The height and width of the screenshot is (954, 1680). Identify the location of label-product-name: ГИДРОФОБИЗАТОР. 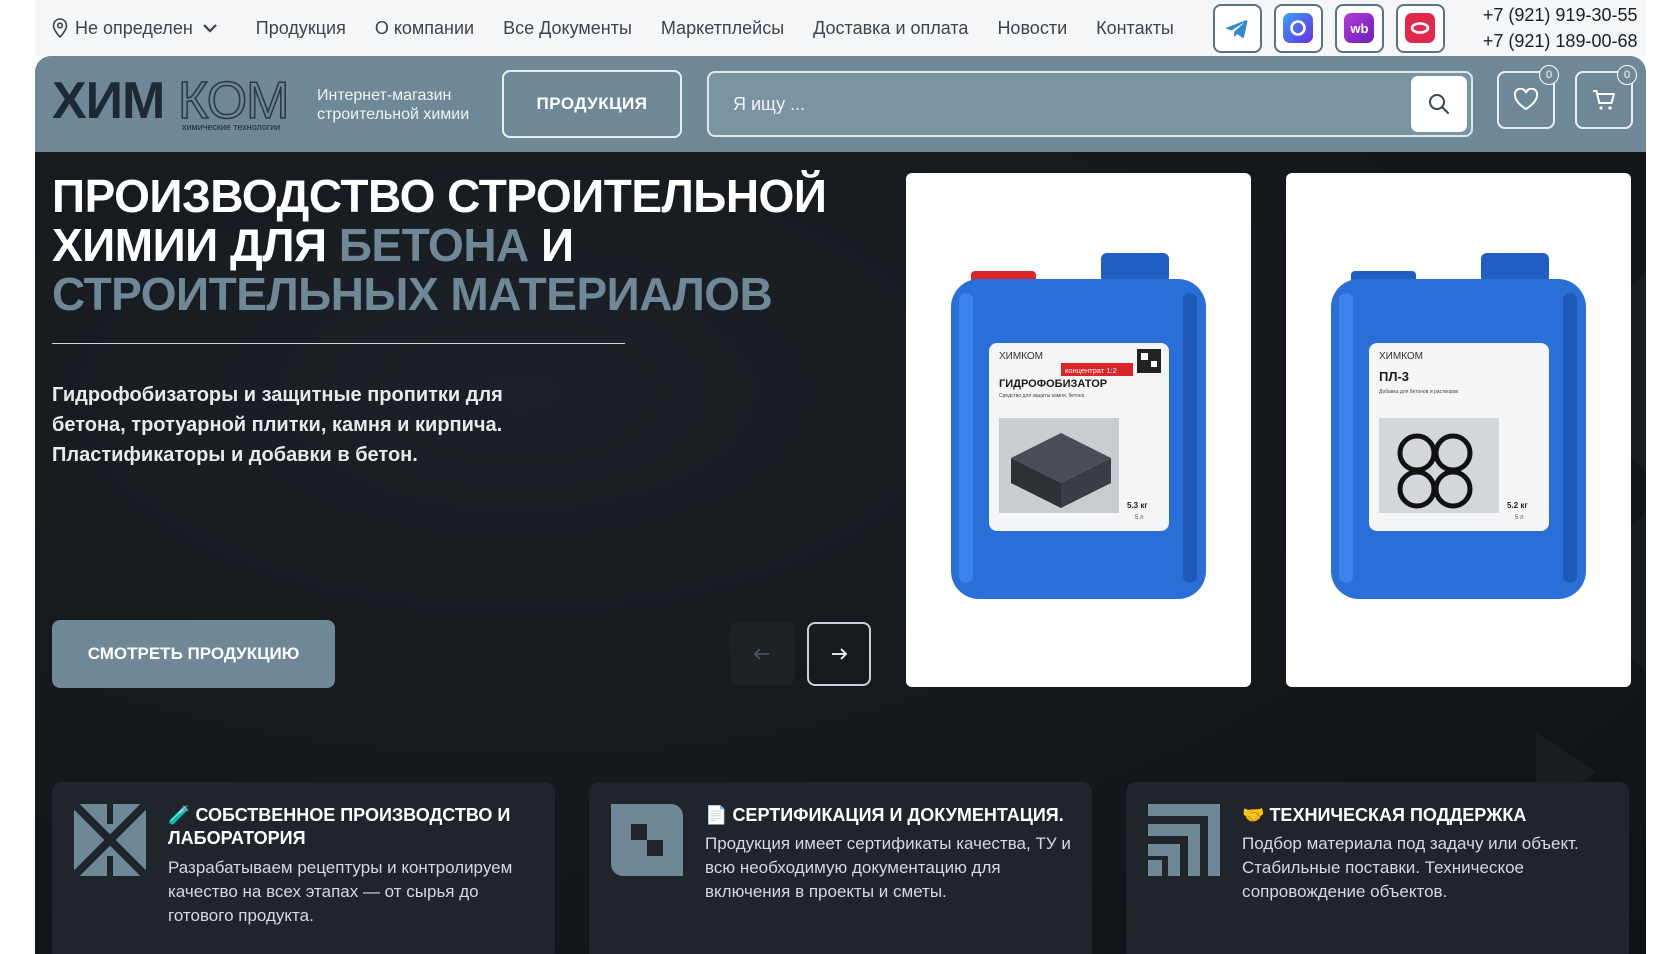
(1053, 384).